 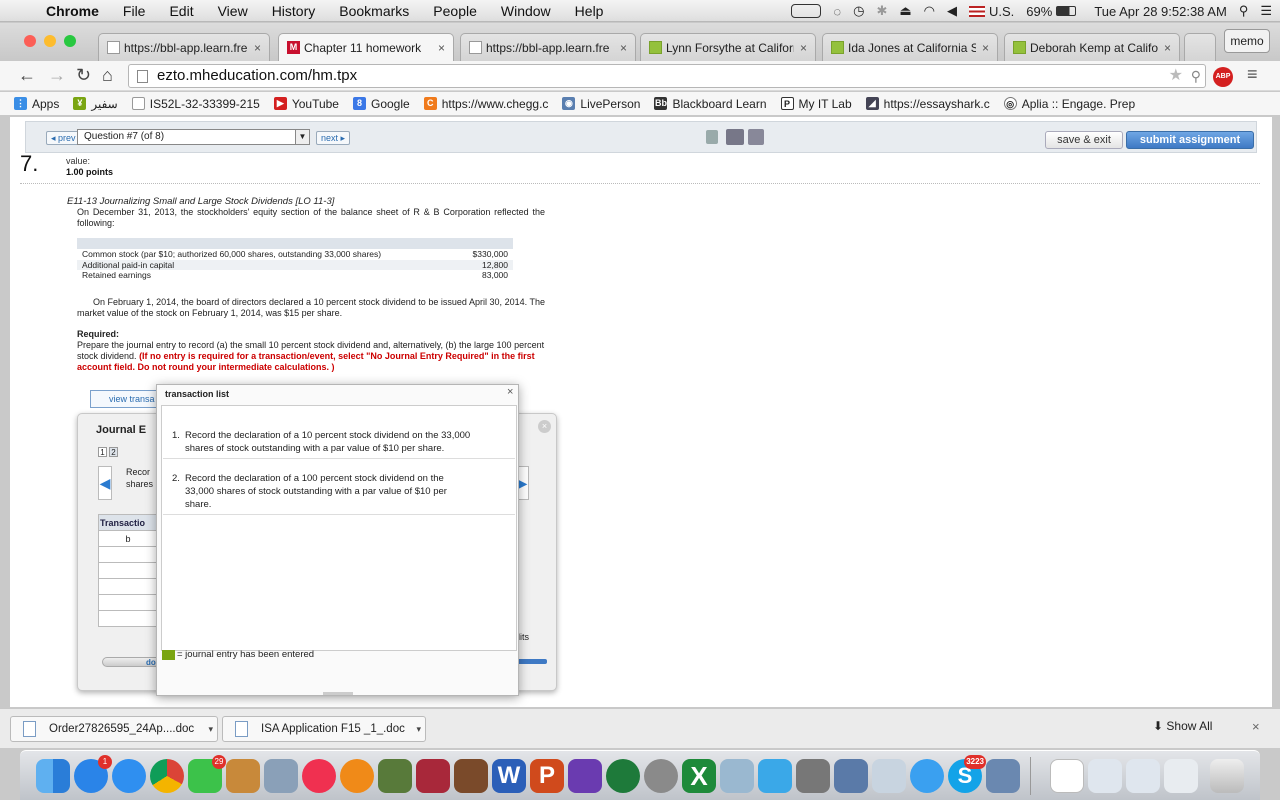 What do you see at coordinates (53, 776) in the screenshot?
I see `finder-icon` at bounding box center [53, 776].